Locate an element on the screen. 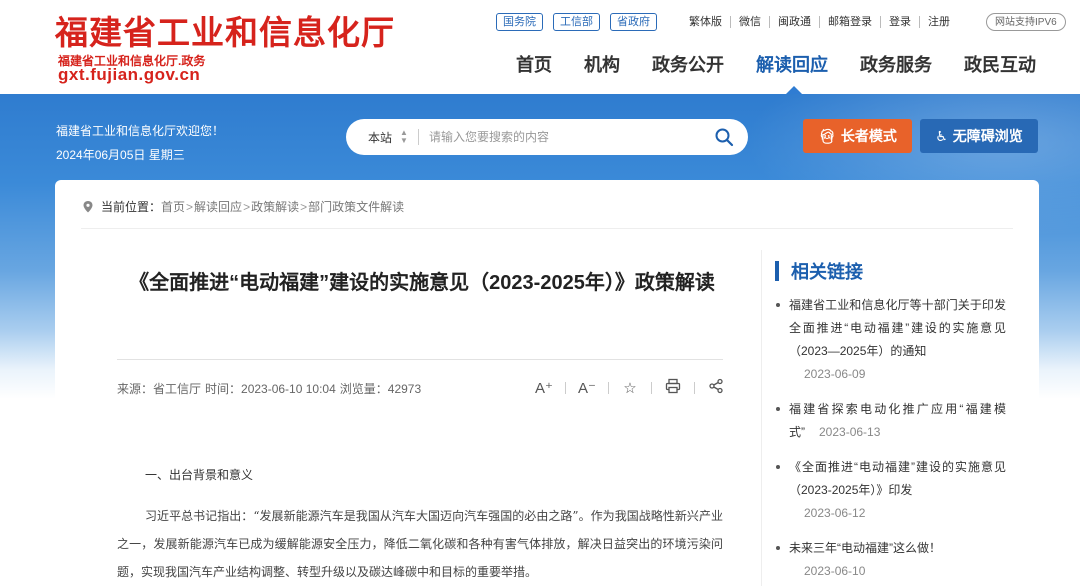 The width and height of the screenshot is (1080, 586). logo-title: 福建省工业和信息化厅 is located at coordinates (225, 33).